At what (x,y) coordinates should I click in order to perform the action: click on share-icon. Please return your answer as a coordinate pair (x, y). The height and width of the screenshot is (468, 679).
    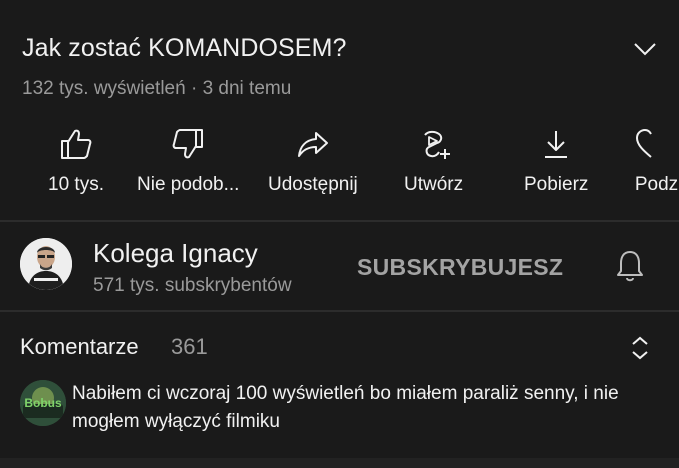
    Looking at the image, I should click on (312, 144).